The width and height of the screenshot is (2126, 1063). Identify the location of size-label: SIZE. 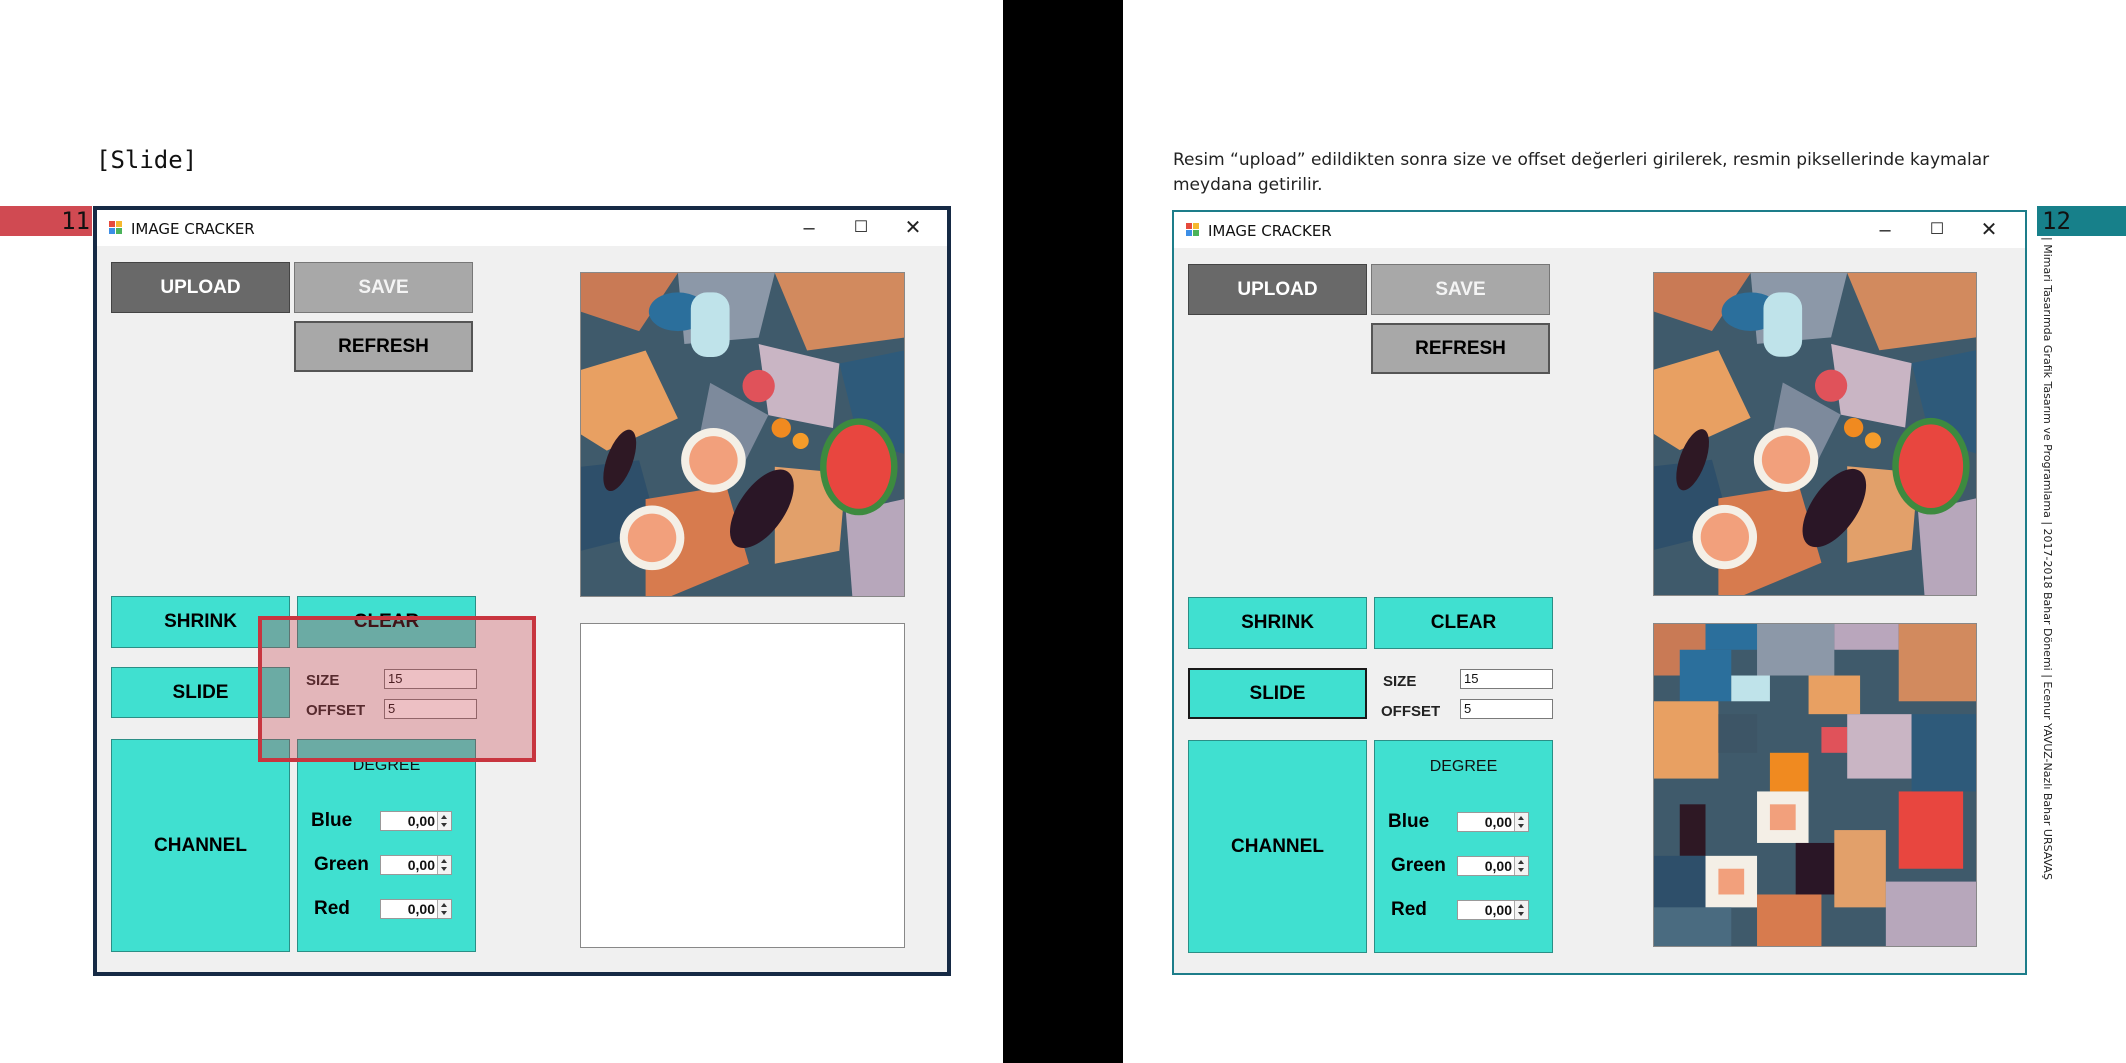
(1400, 681).